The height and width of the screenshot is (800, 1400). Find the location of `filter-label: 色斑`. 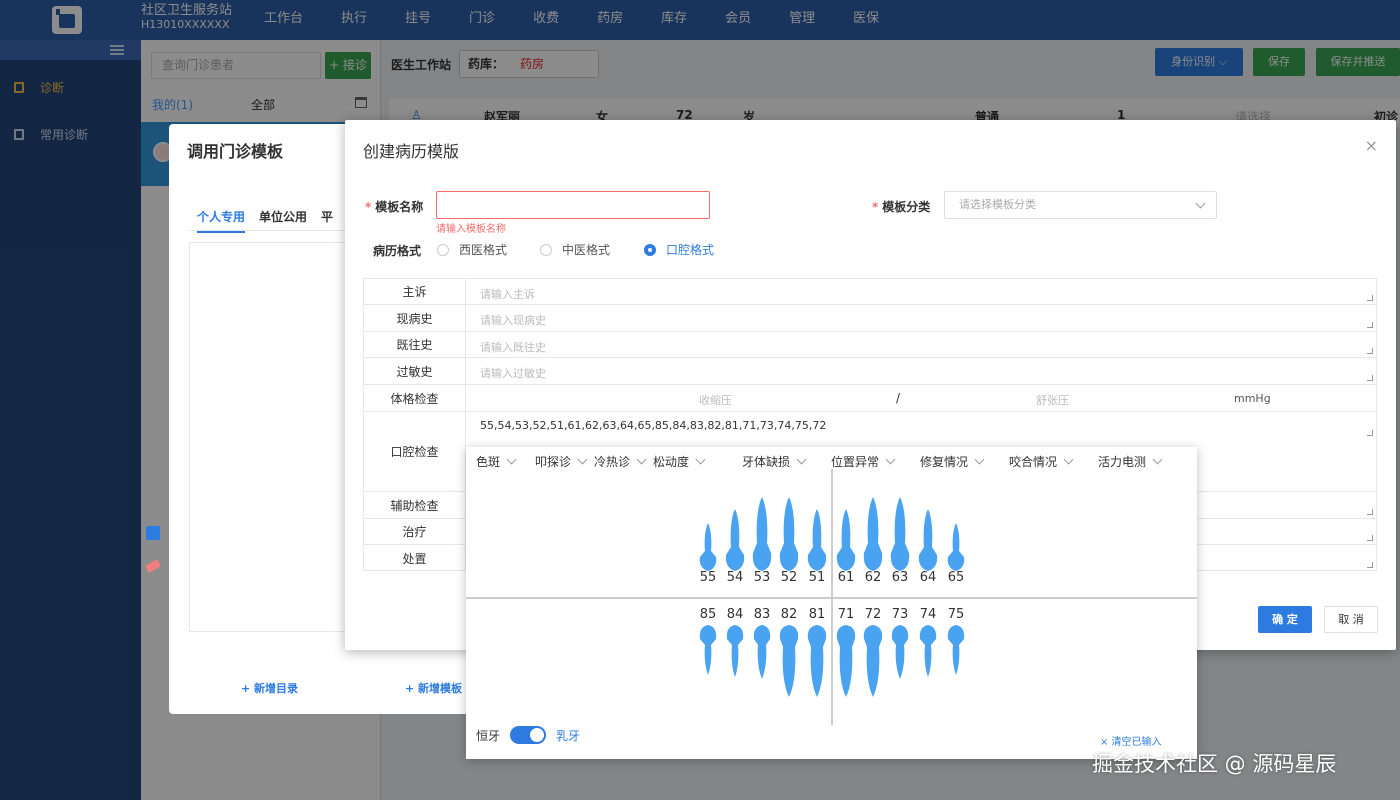

filter-label: 色斑 is located at coordinates (488, 462).